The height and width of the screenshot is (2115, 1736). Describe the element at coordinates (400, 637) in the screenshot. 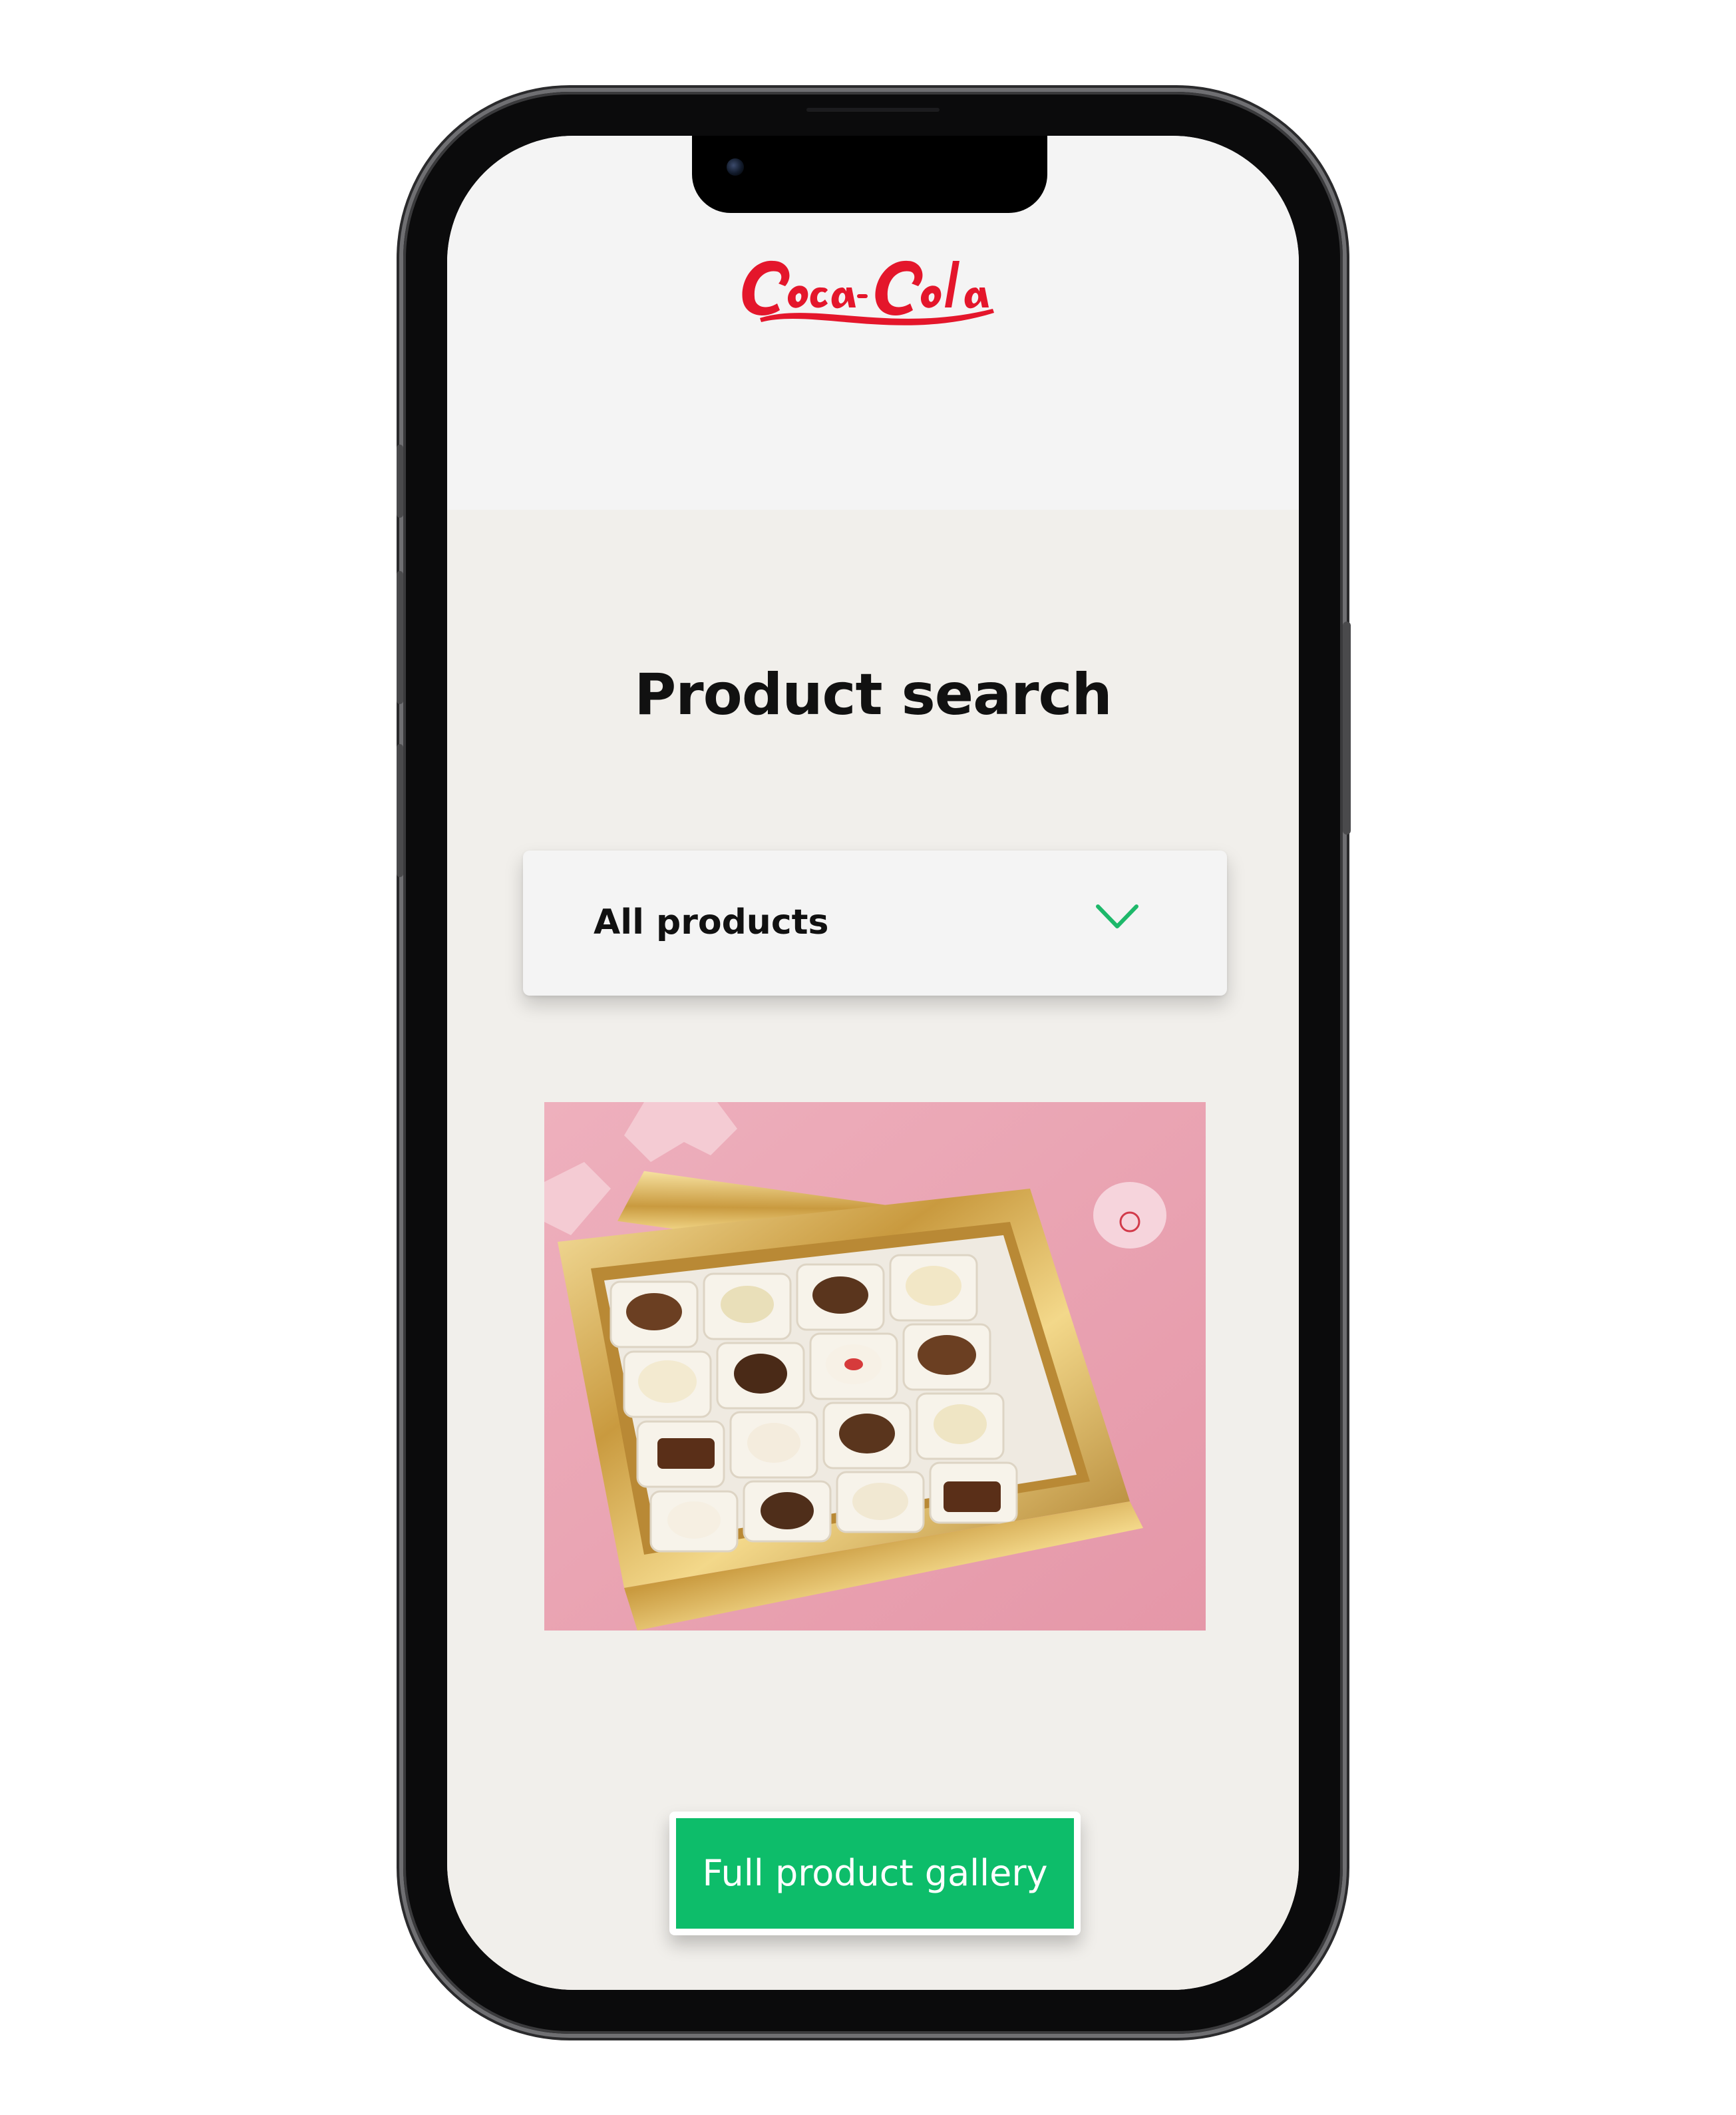

I see `volume-up-button` at that location.